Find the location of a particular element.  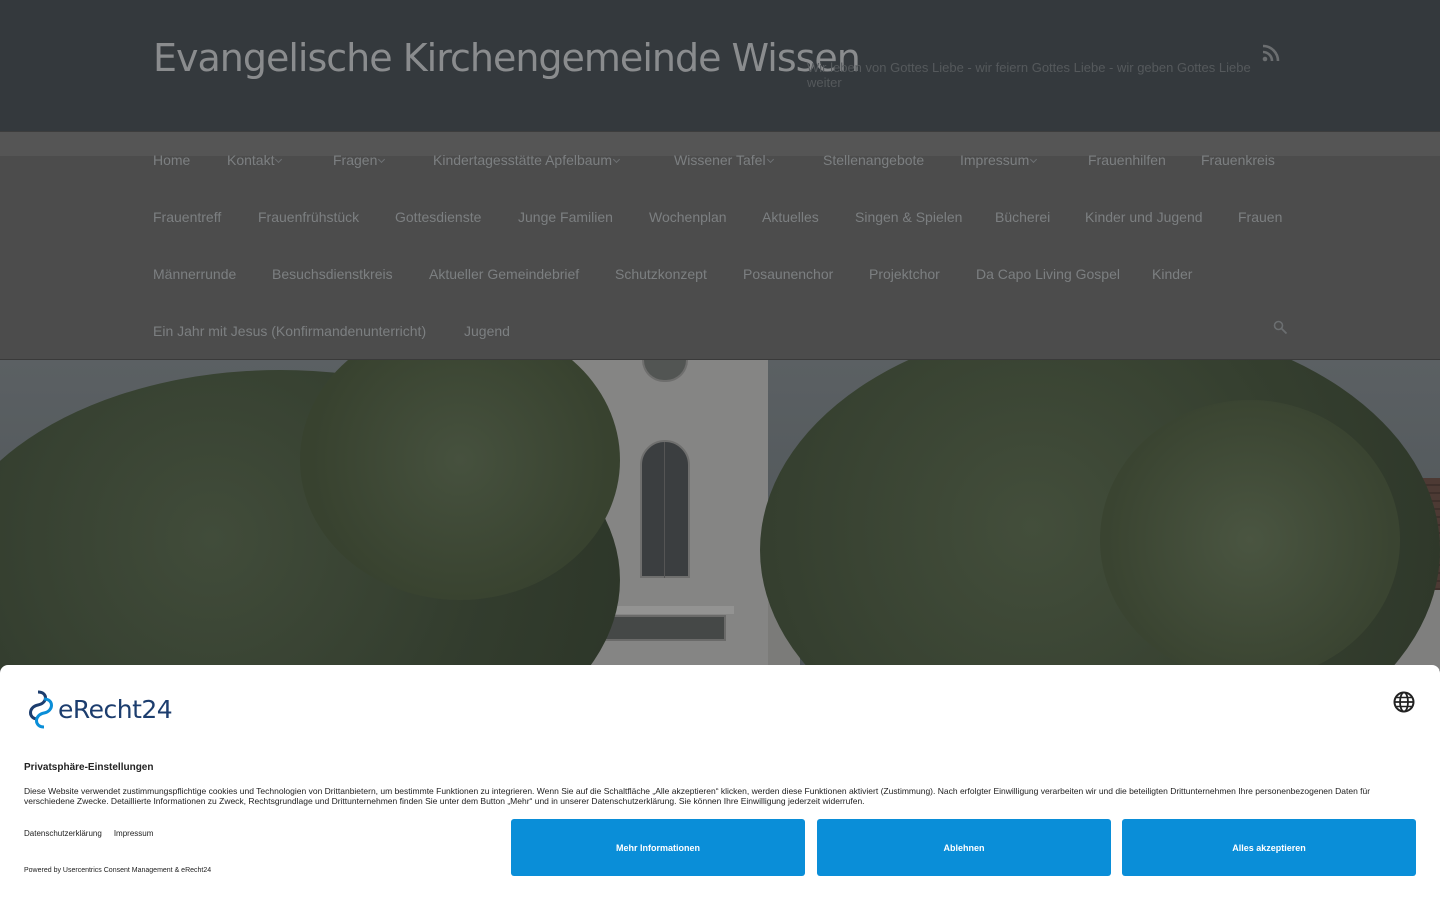

nav-item-wochenplan: Wochenplan is located at coordinates (688, 217).